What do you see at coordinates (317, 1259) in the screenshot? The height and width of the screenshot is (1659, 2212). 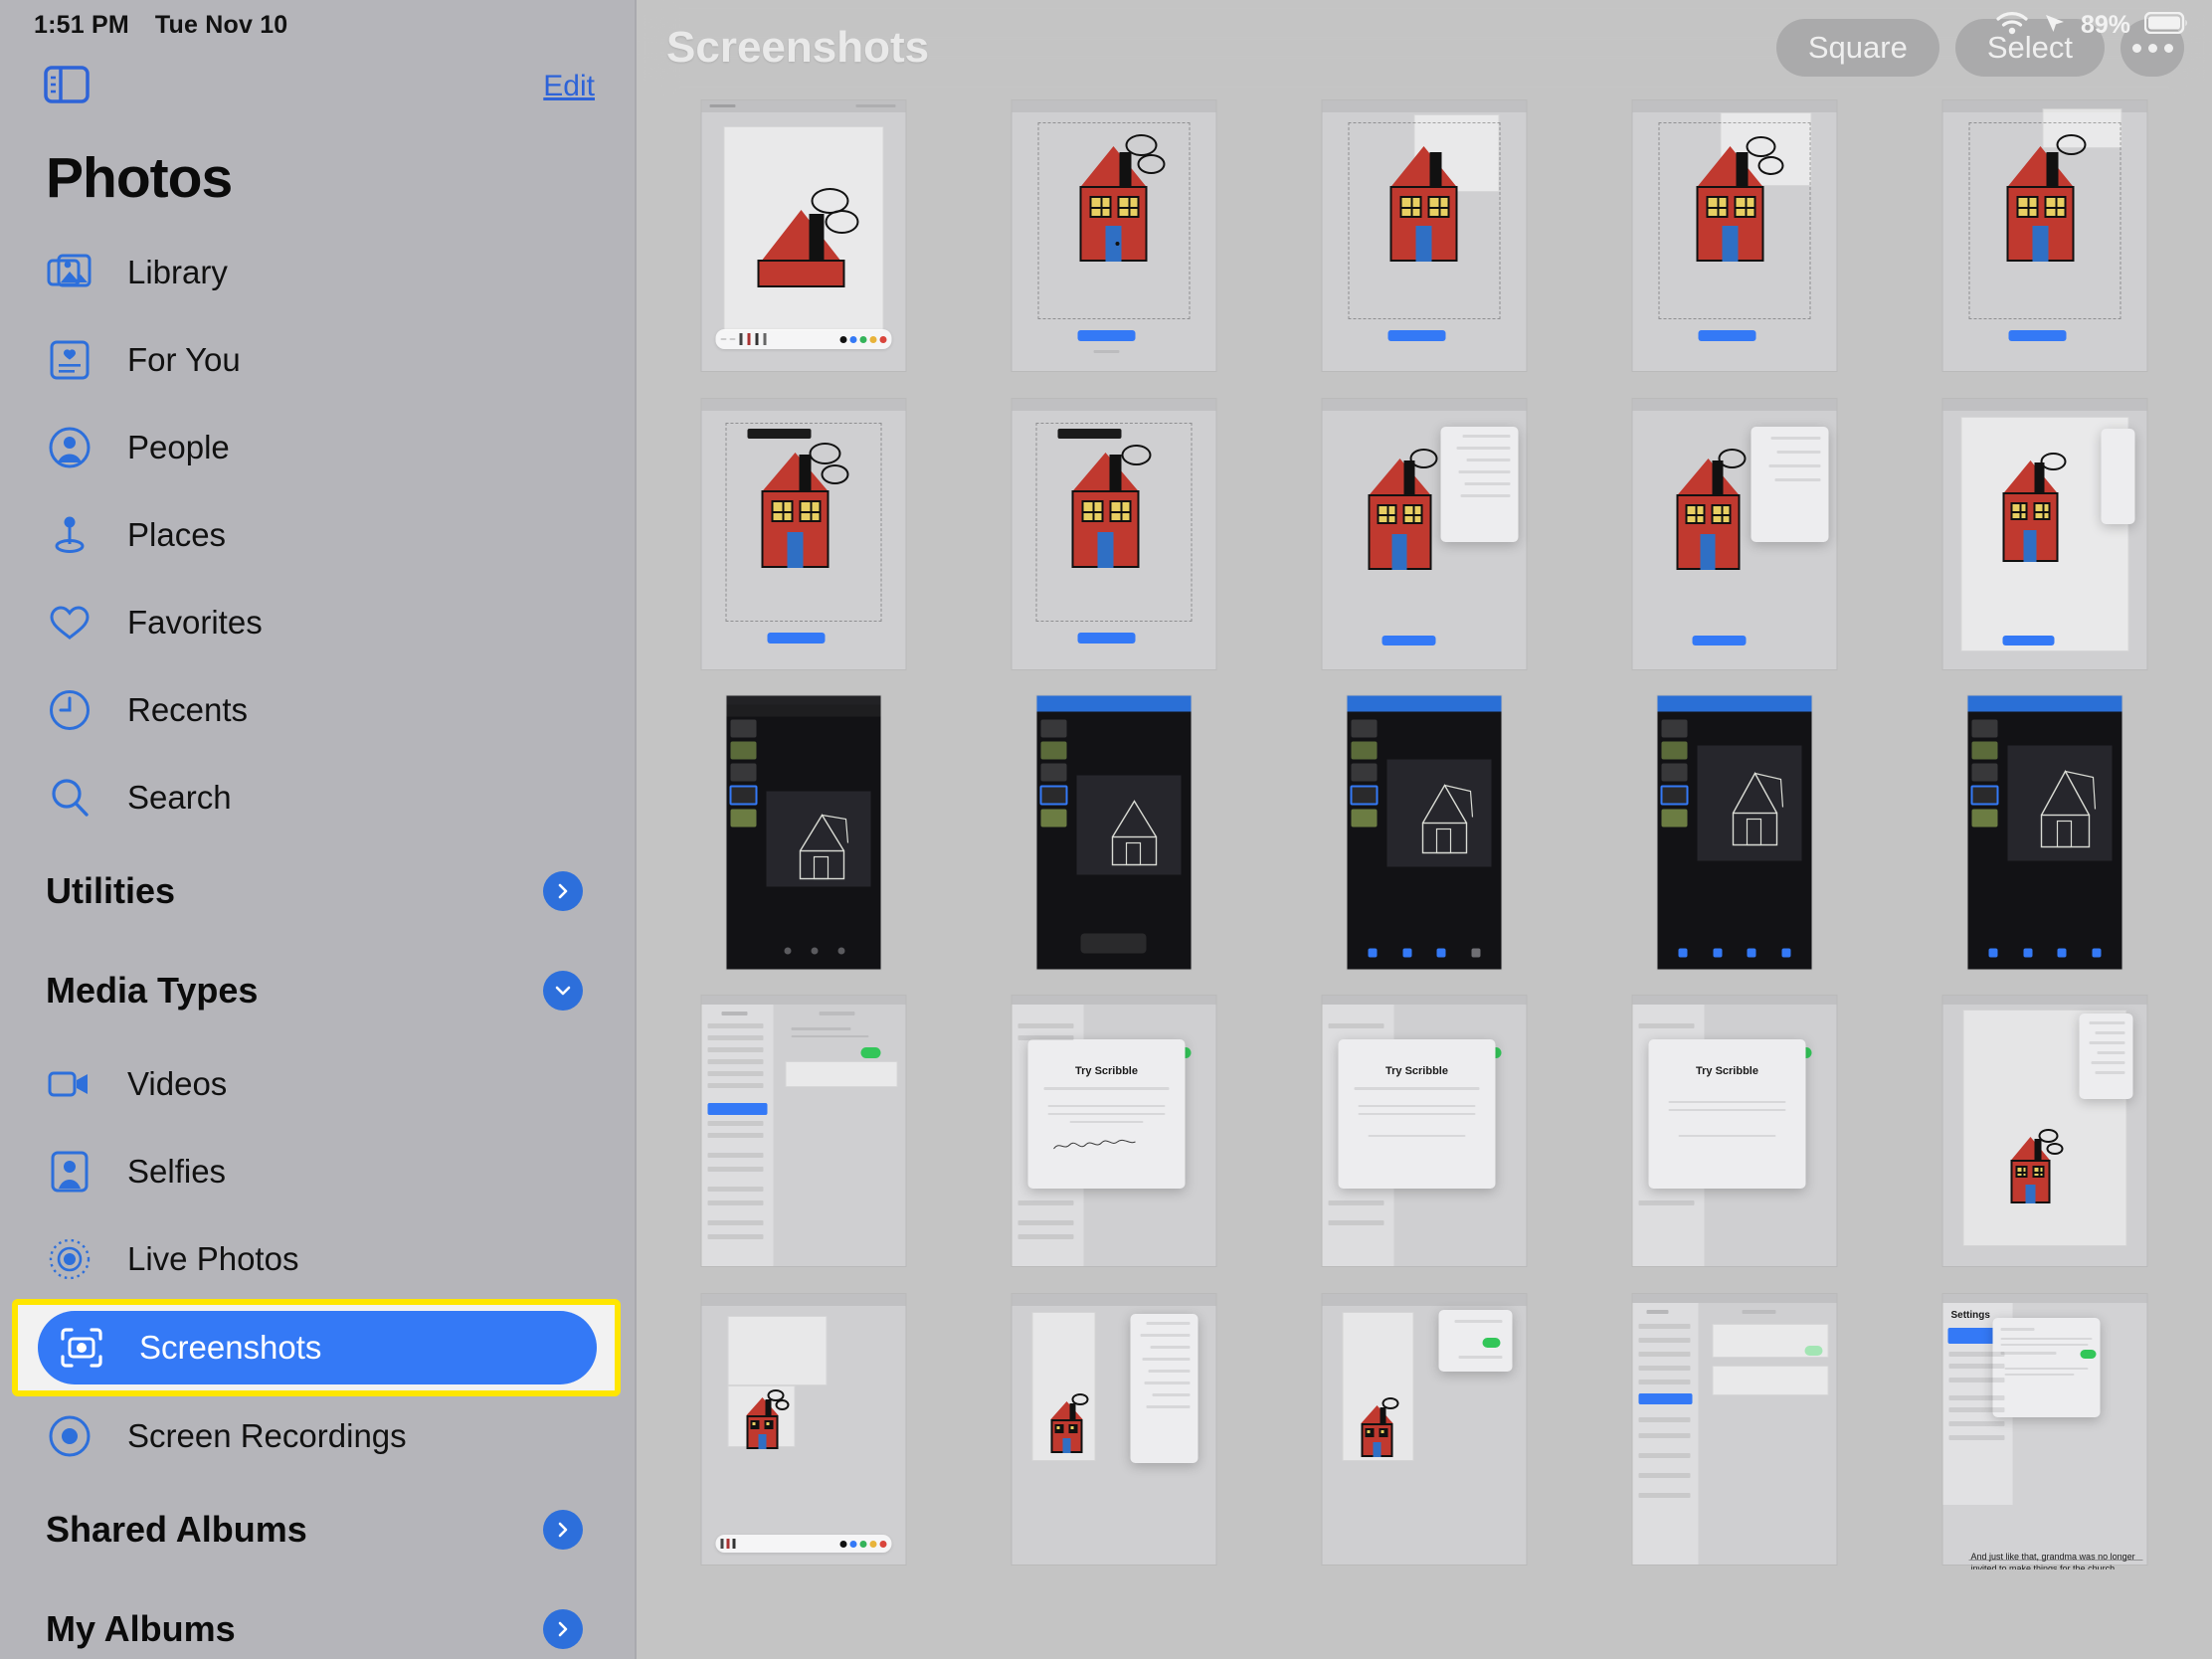 I see `sidebar-item-live-photos: Live Photos` at bounding box center [317, 1259].